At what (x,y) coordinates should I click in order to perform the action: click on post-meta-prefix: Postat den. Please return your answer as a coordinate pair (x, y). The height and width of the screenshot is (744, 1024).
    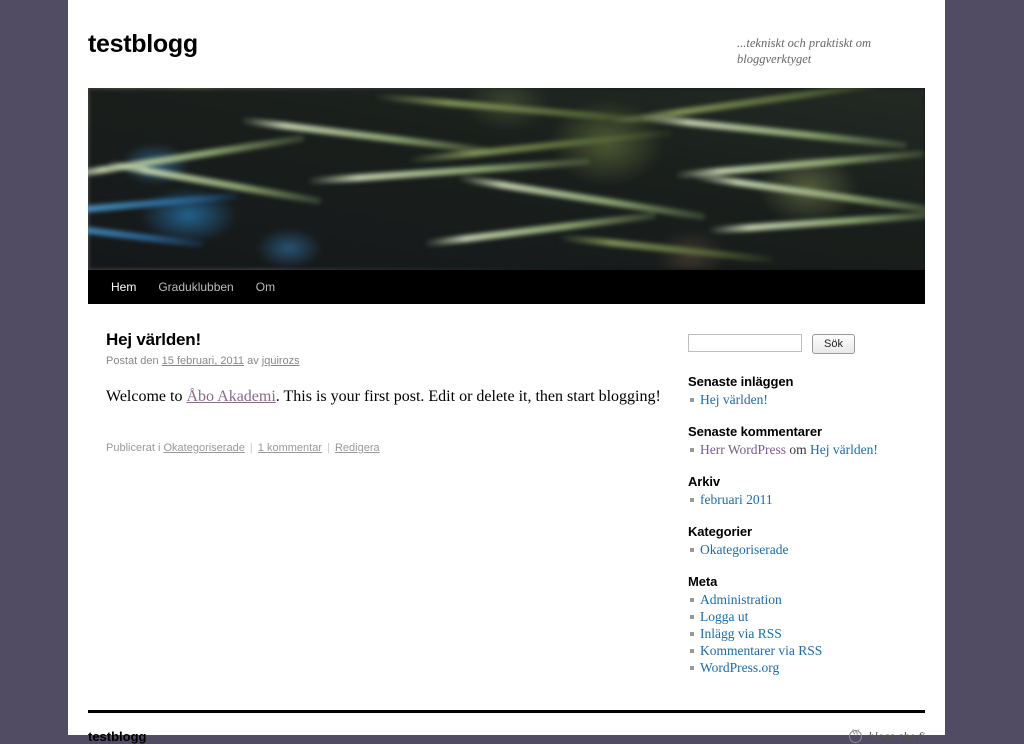
    Looking at the image, I should click on (132, 361).